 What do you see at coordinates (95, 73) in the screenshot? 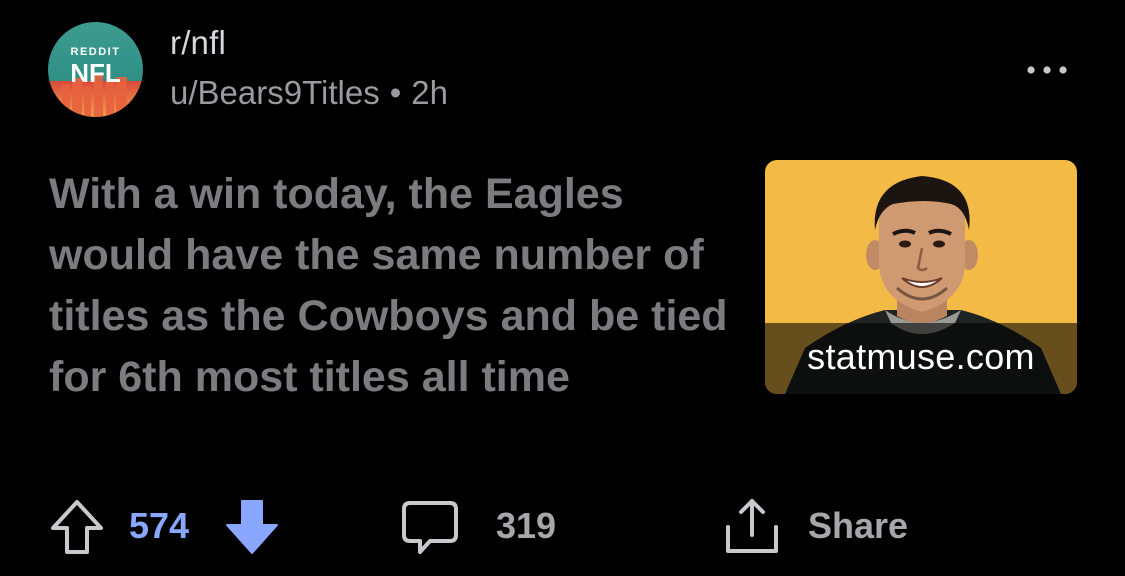
I see `svg-text: NFL` at bounding box center [95, 73].